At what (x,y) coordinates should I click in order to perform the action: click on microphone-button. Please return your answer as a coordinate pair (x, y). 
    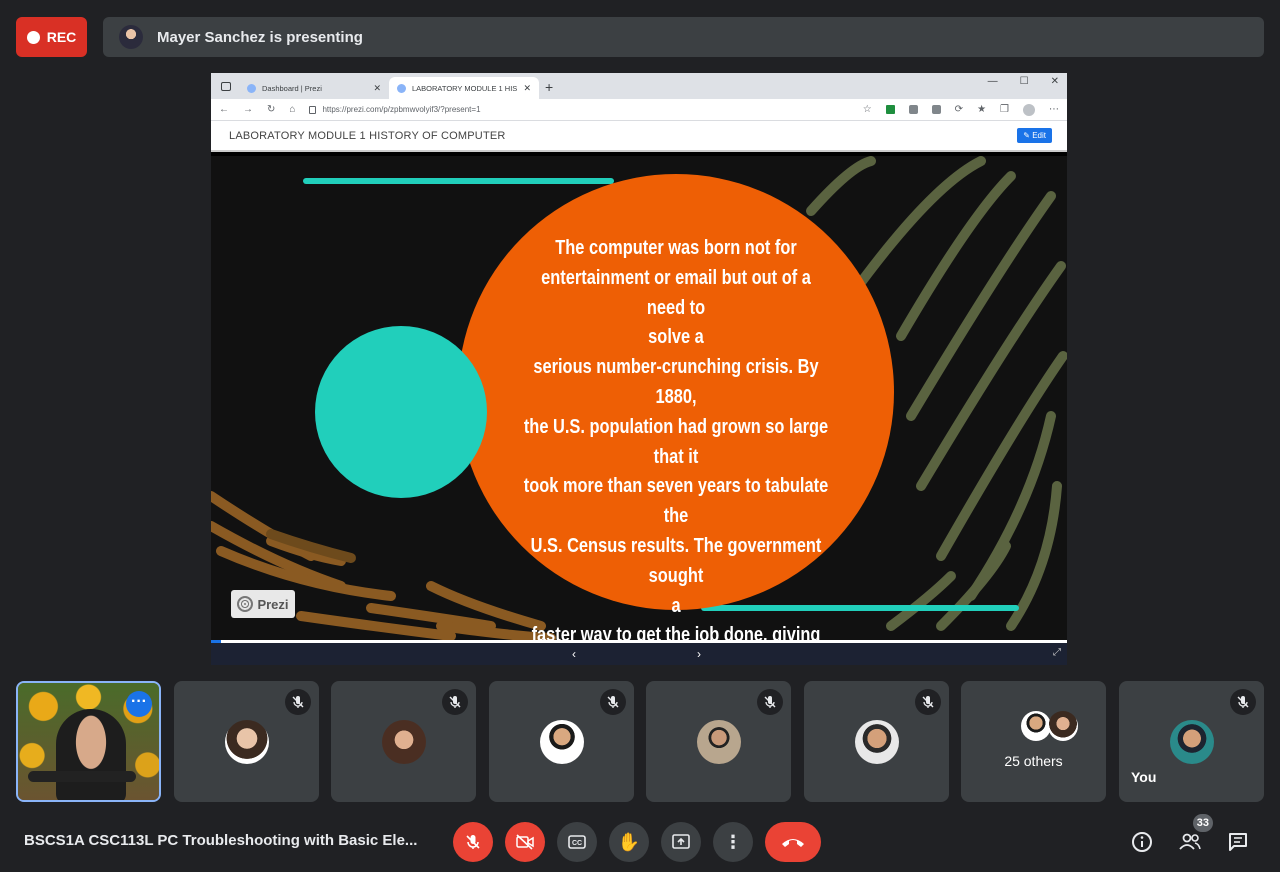
    Looking at the image, I should click on (473, 842).